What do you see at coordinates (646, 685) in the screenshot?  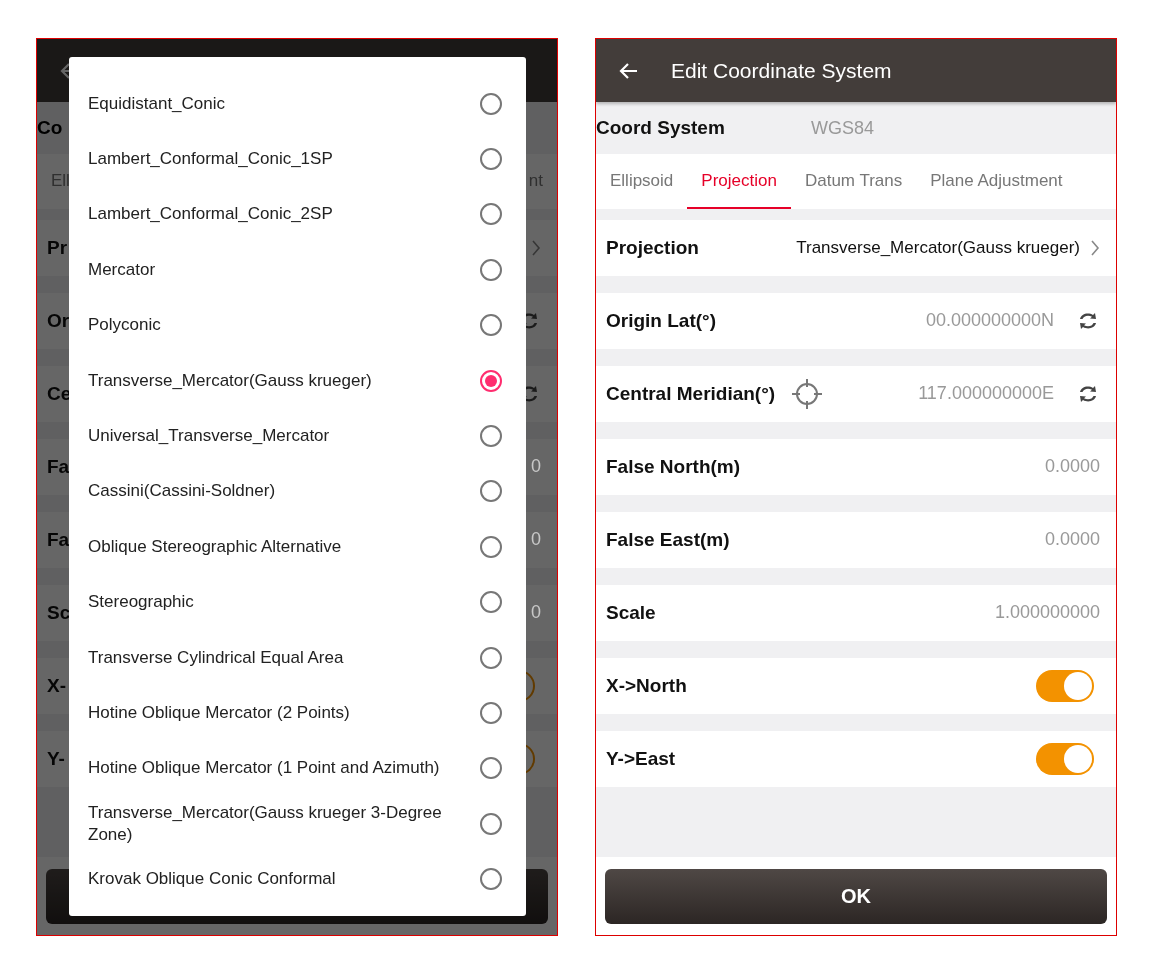 I see `setting-label: X->North` at bounding box center [646, 685].